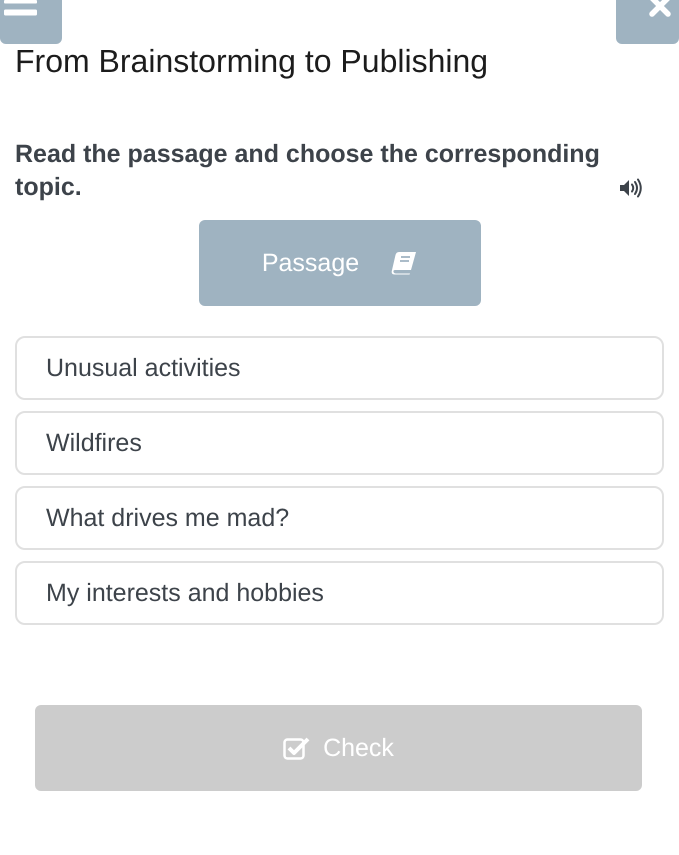 This screenshot has width=679, height=855. What do you see at coordinates (297, 748) in the screenshot?
I see `checkbox-icon` at bounding box center [297, 748].